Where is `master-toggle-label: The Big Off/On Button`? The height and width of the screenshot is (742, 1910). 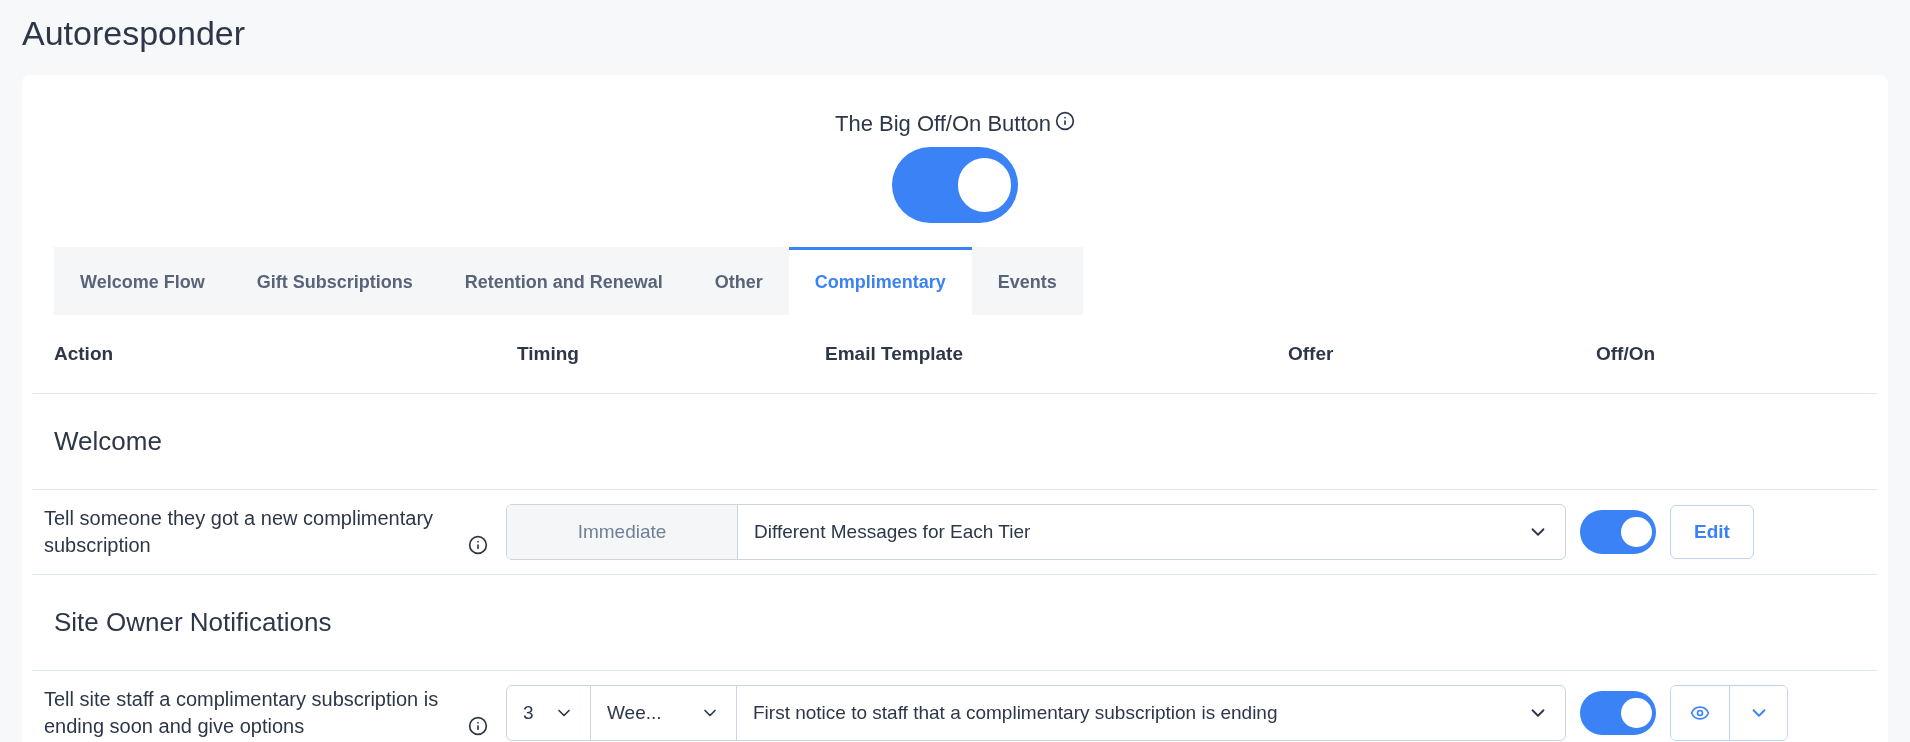 master-toggle-label: The Big Off/On Button is located at coordinates (942, 124).